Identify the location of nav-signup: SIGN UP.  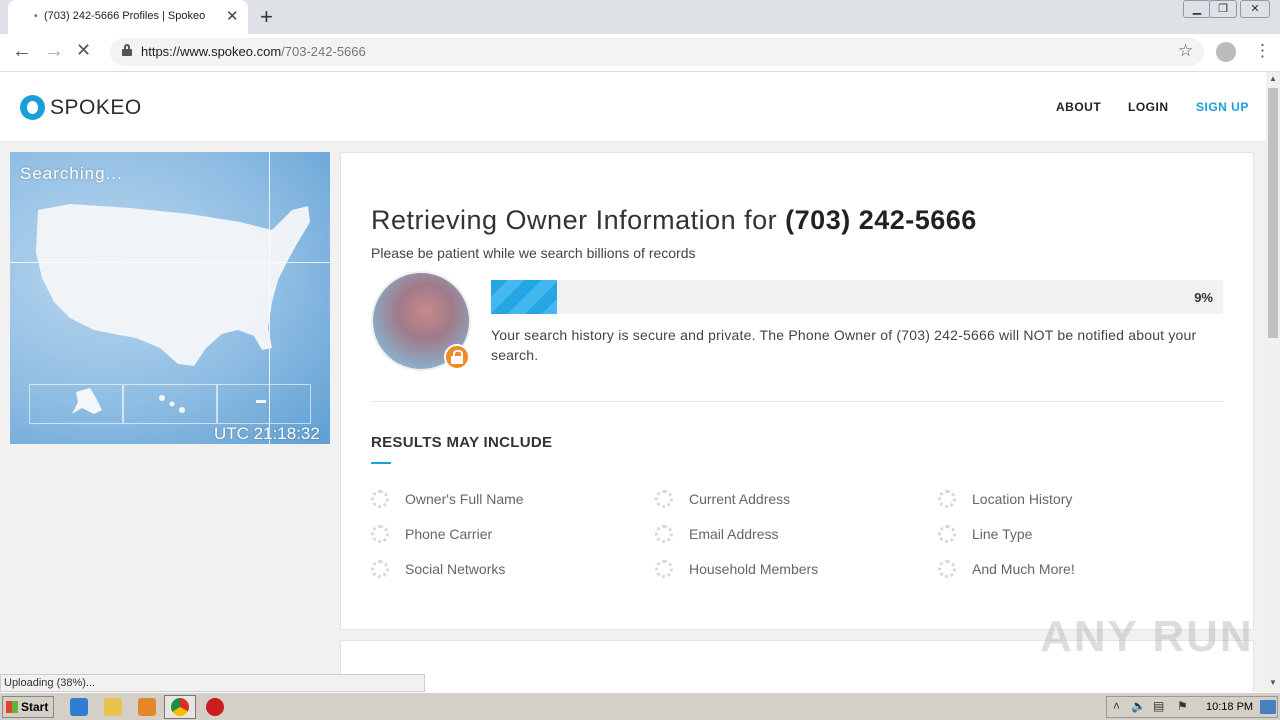
(1222, 107).